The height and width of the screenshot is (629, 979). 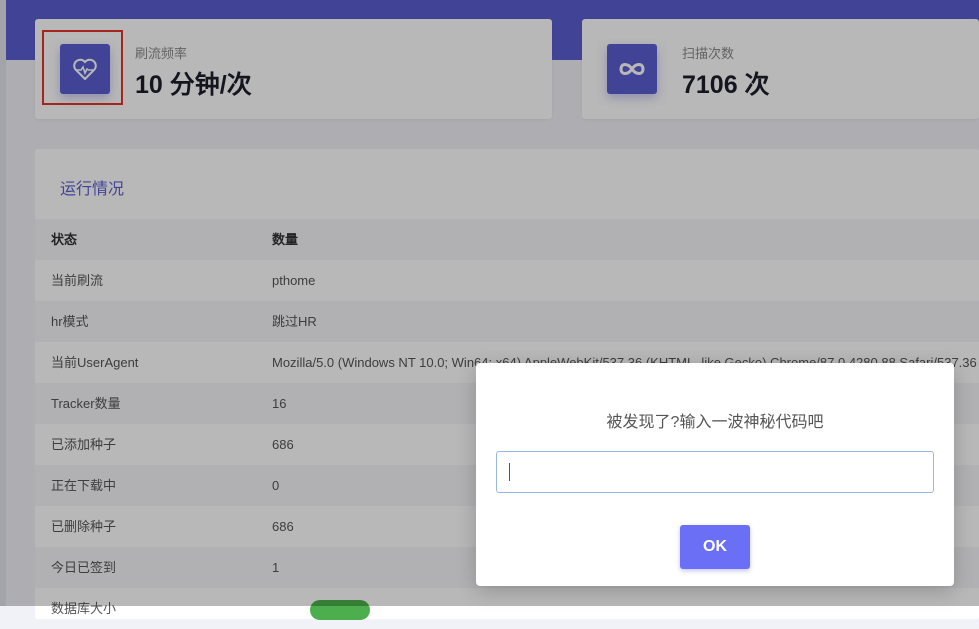 I want to click on ok-button: OK, so click(x=715, y=547).